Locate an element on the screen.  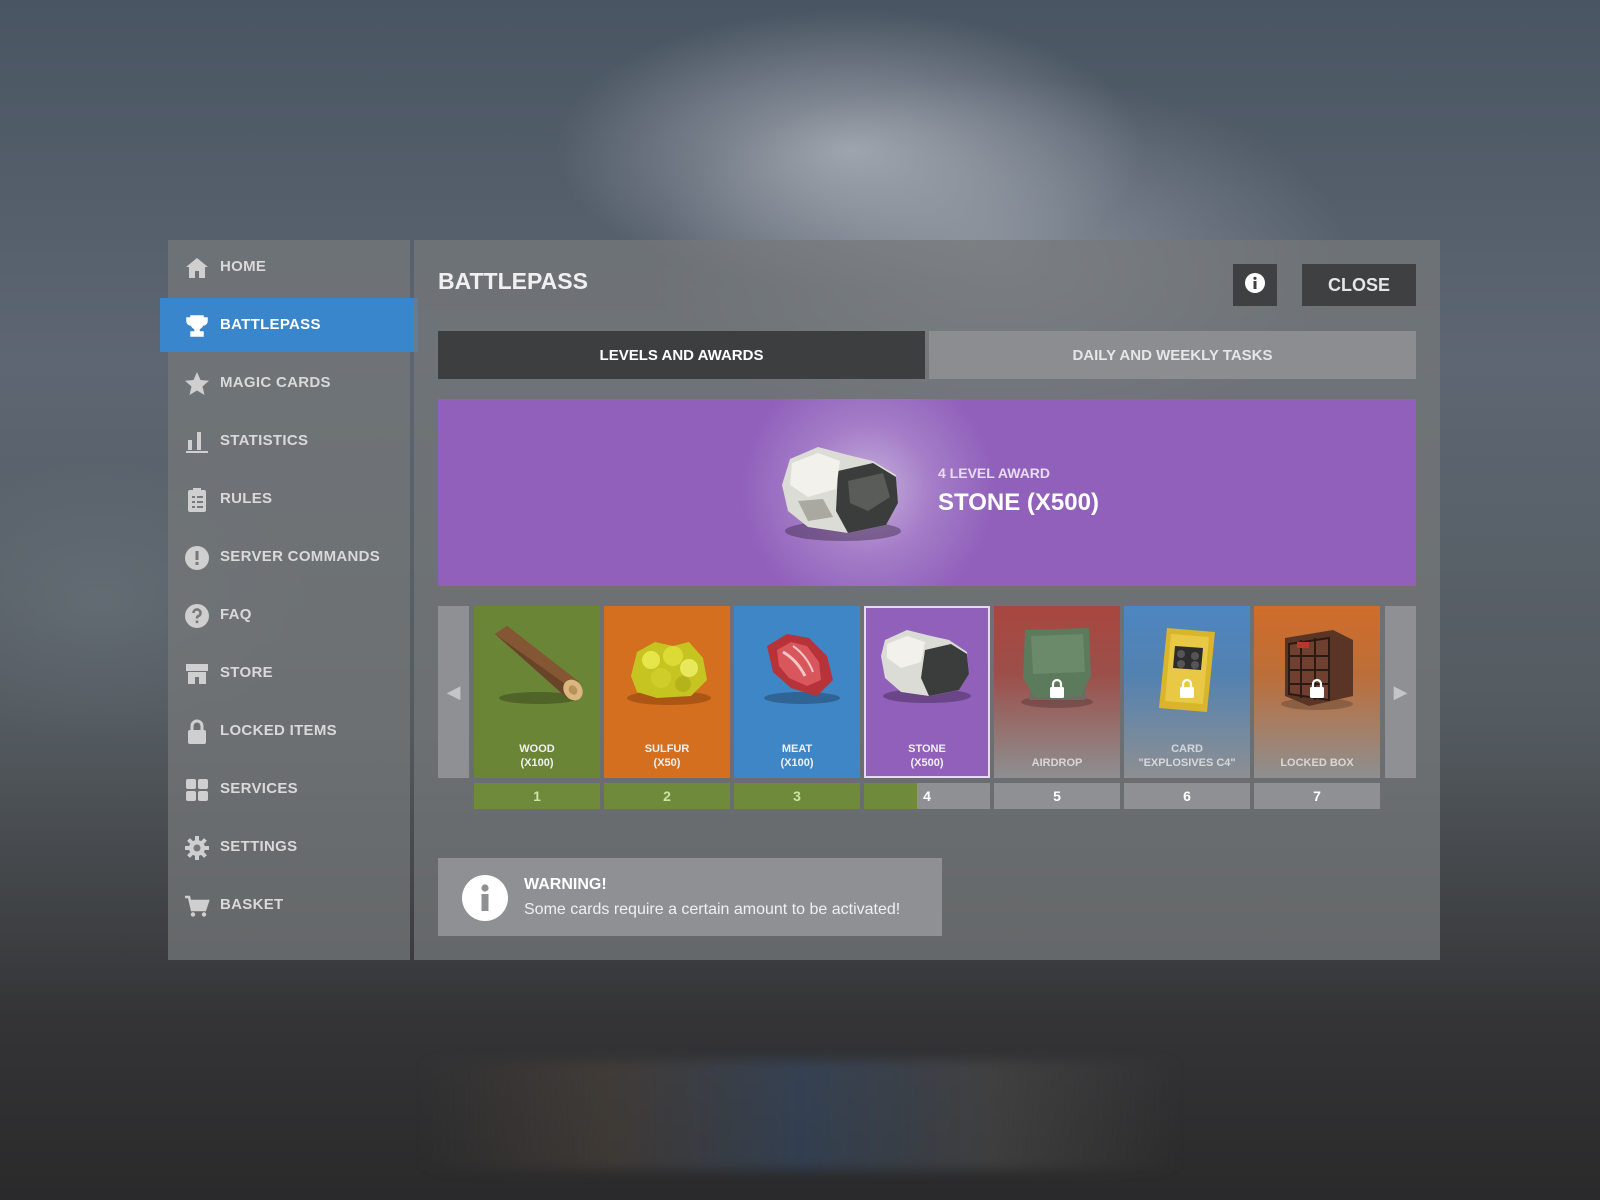
reward-card-explosives-c4: CARD "EXPLOSIVES C4" is located at coordinates (1187, 692).